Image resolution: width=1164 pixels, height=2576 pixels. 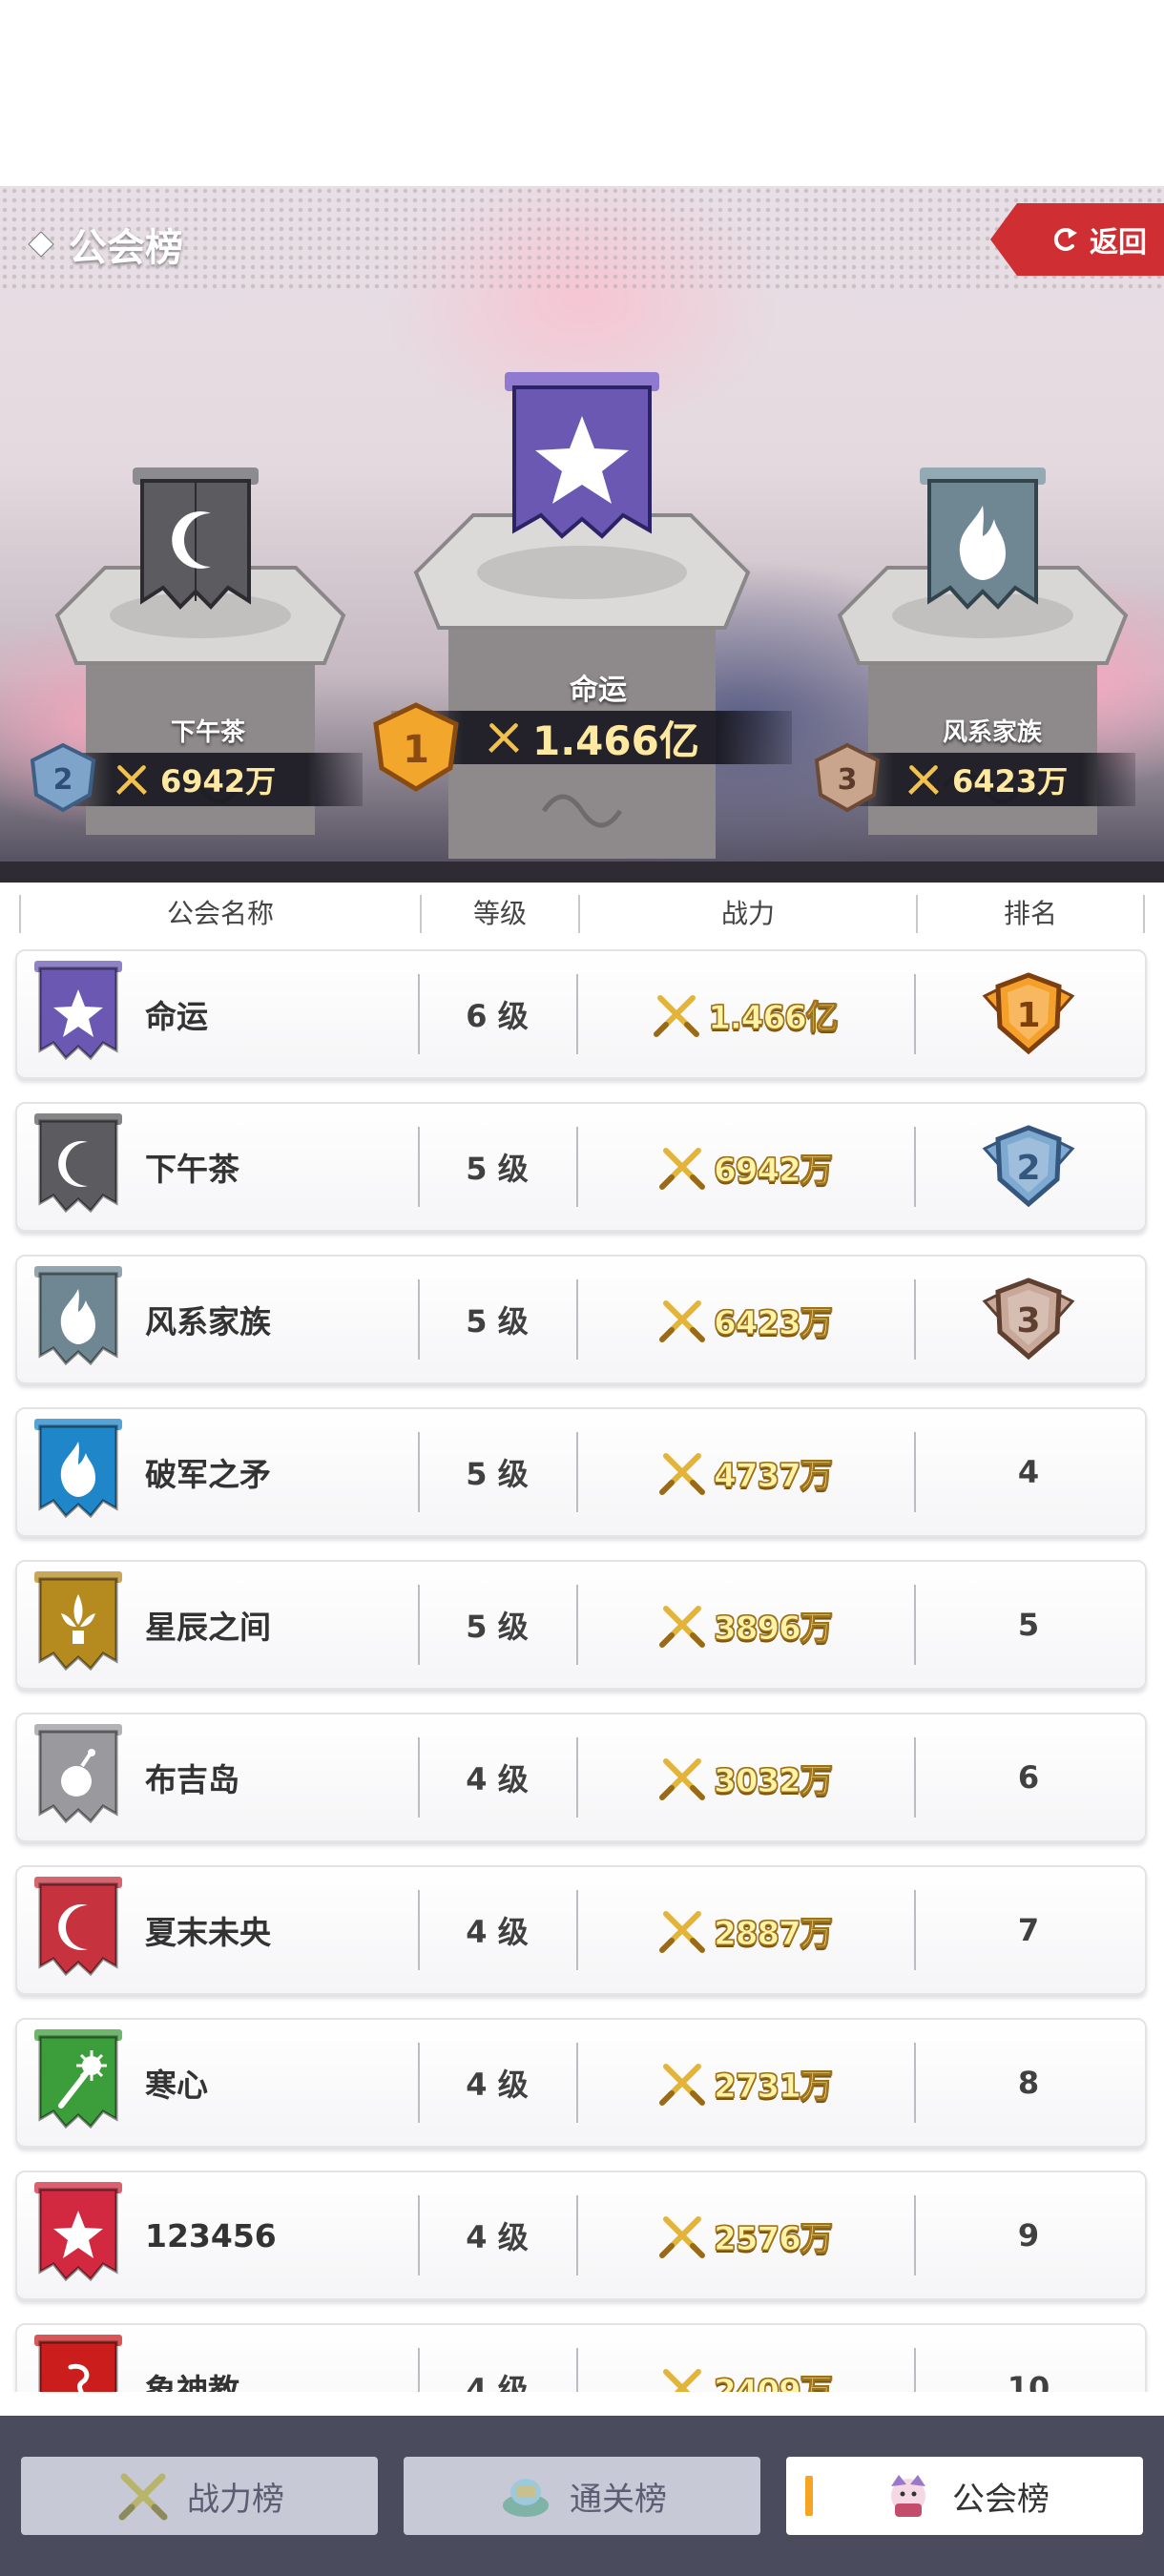 I want to click on podium-first-name: 命运, so click(x=598, y=690).